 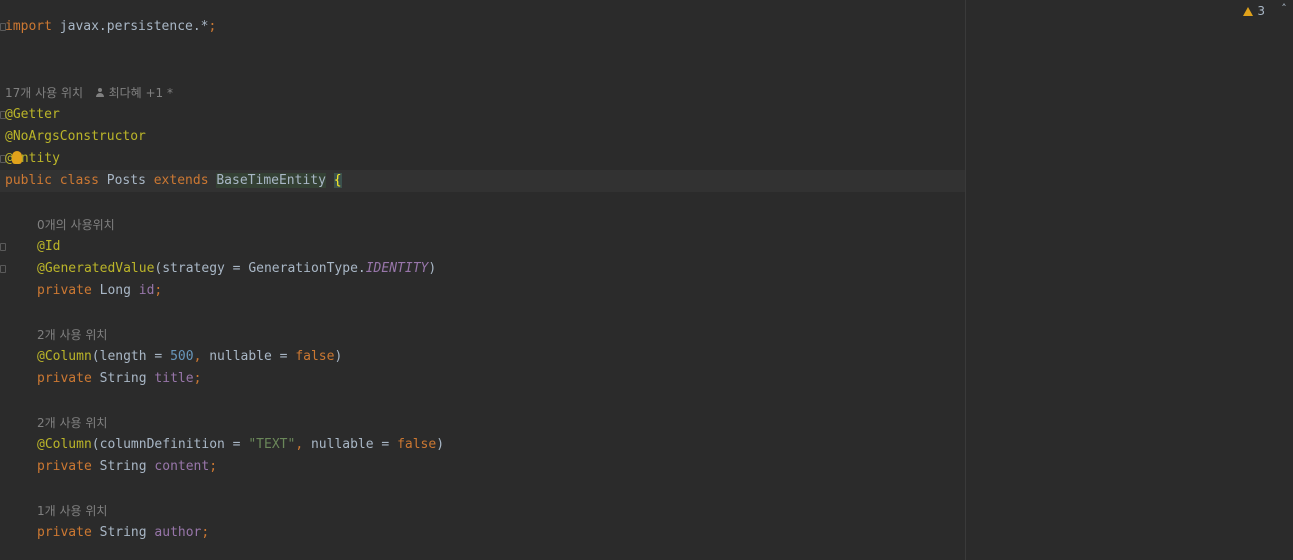 What do you see at coordinates (76, 225) in the screenshot?
I see `id-usage-hint: 0개의 사용위치` at bounding box center [76, 225].